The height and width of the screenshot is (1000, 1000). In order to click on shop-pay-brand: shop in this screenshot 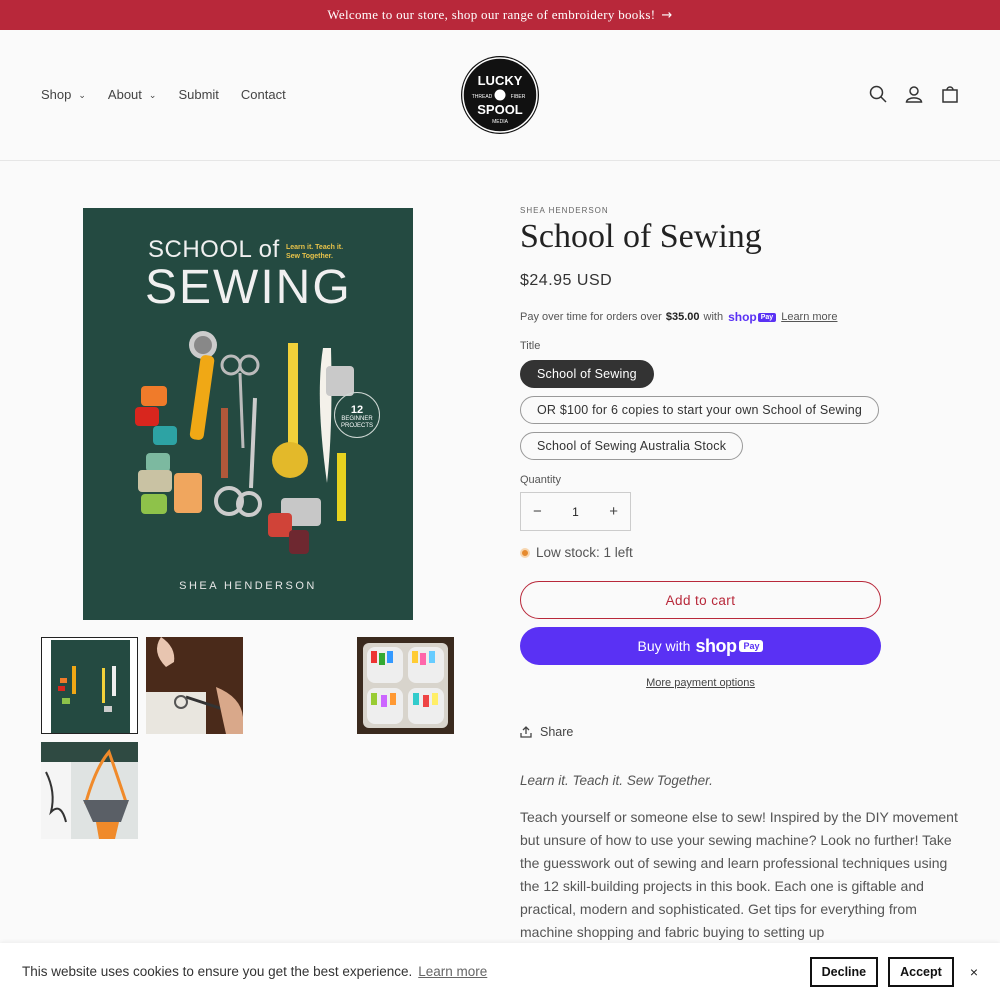, I will do `click(742, 317)`.